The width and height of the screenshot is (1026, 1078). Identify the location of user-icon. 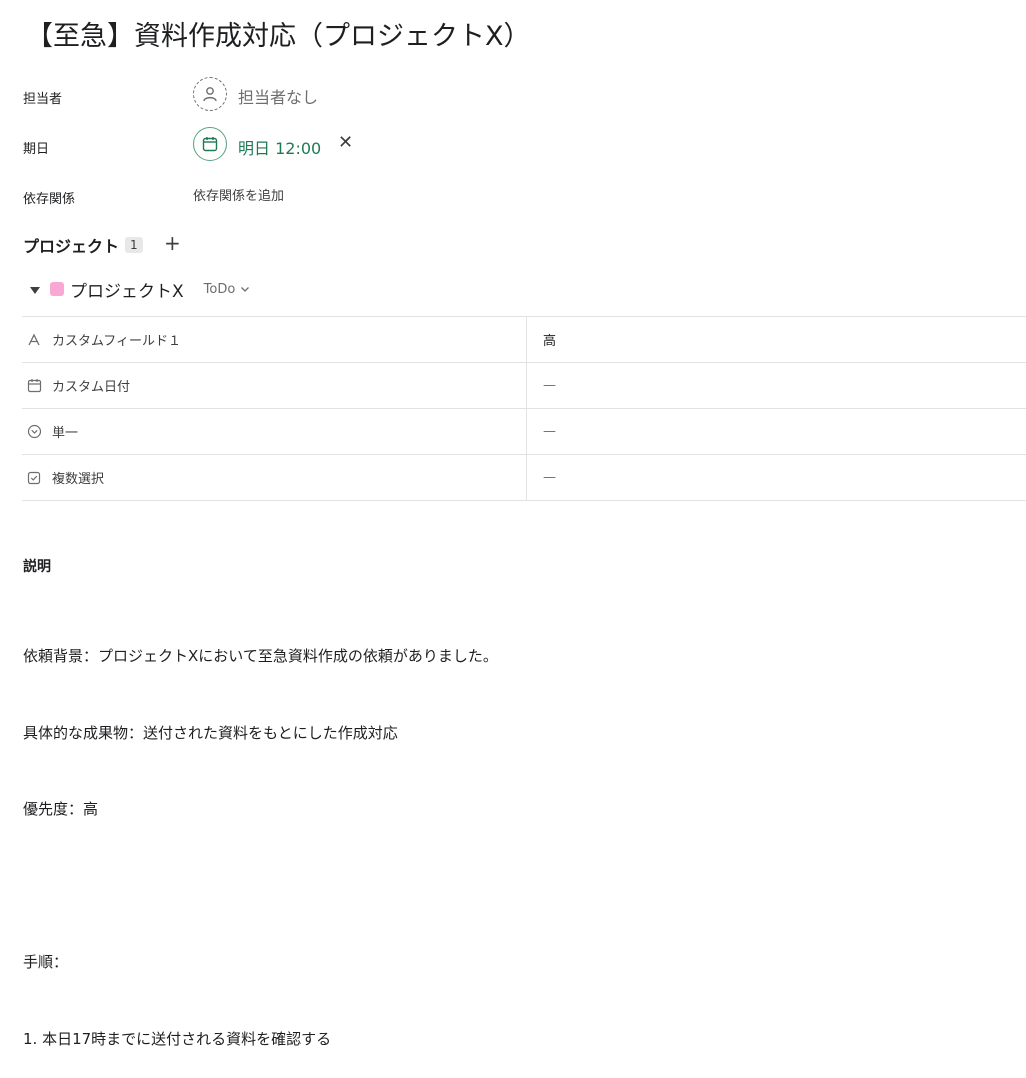
(210, 94).